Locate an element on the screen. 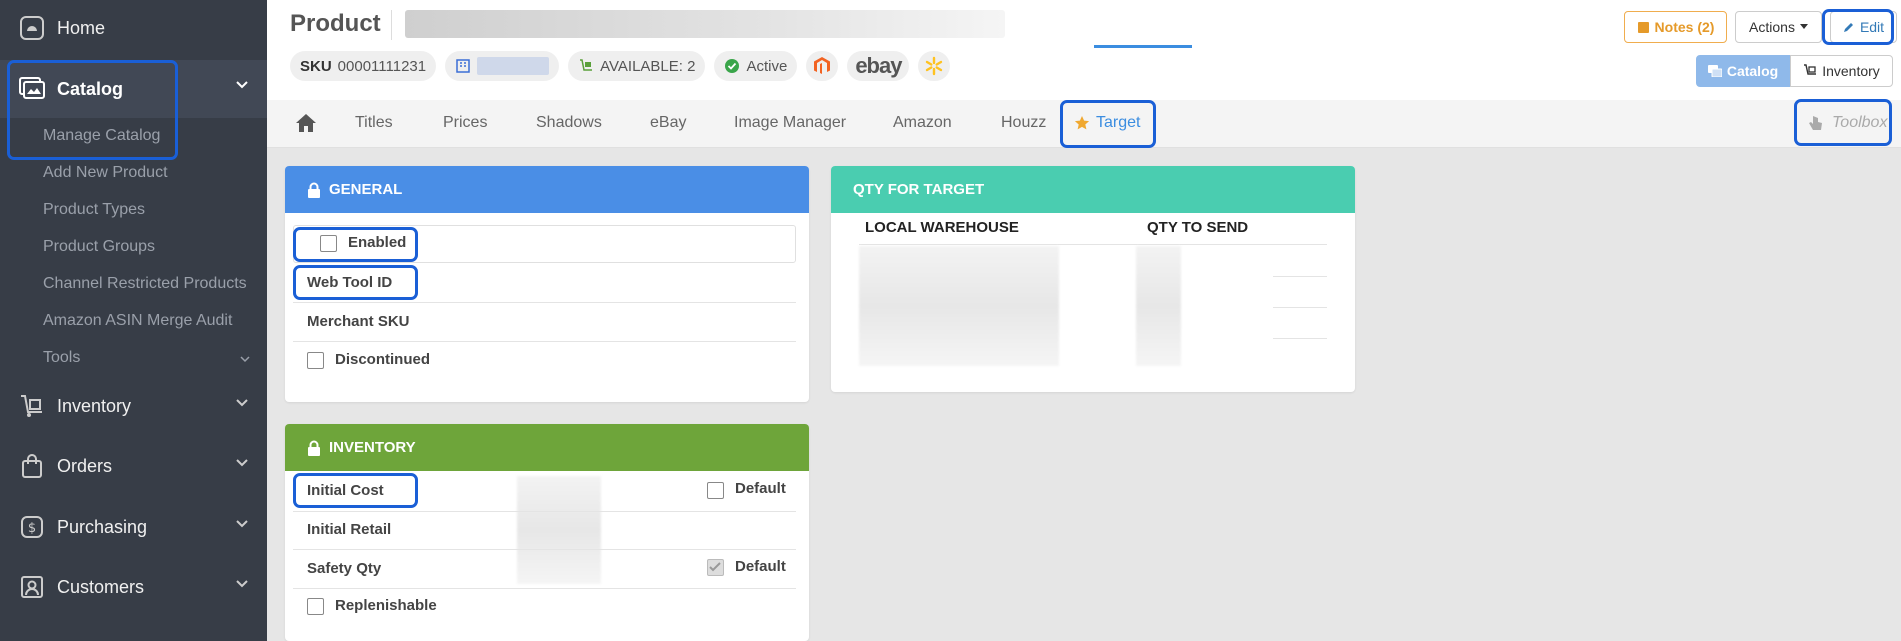  hand-pointer-icon is located at coordinates (1815, 123).